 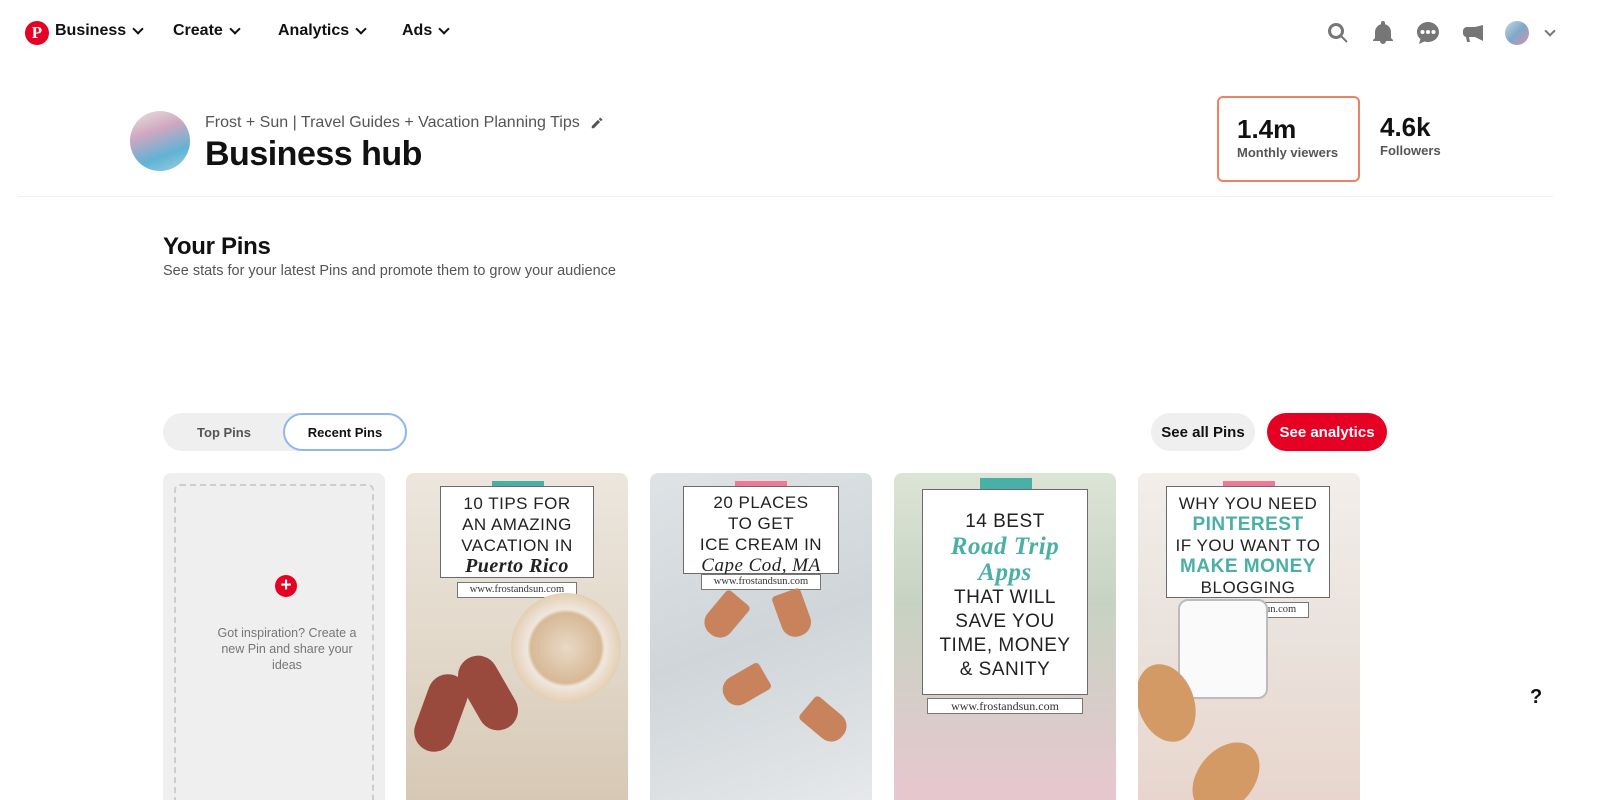 I want to click on megaphone-icon, so click(x=1473, y=33).